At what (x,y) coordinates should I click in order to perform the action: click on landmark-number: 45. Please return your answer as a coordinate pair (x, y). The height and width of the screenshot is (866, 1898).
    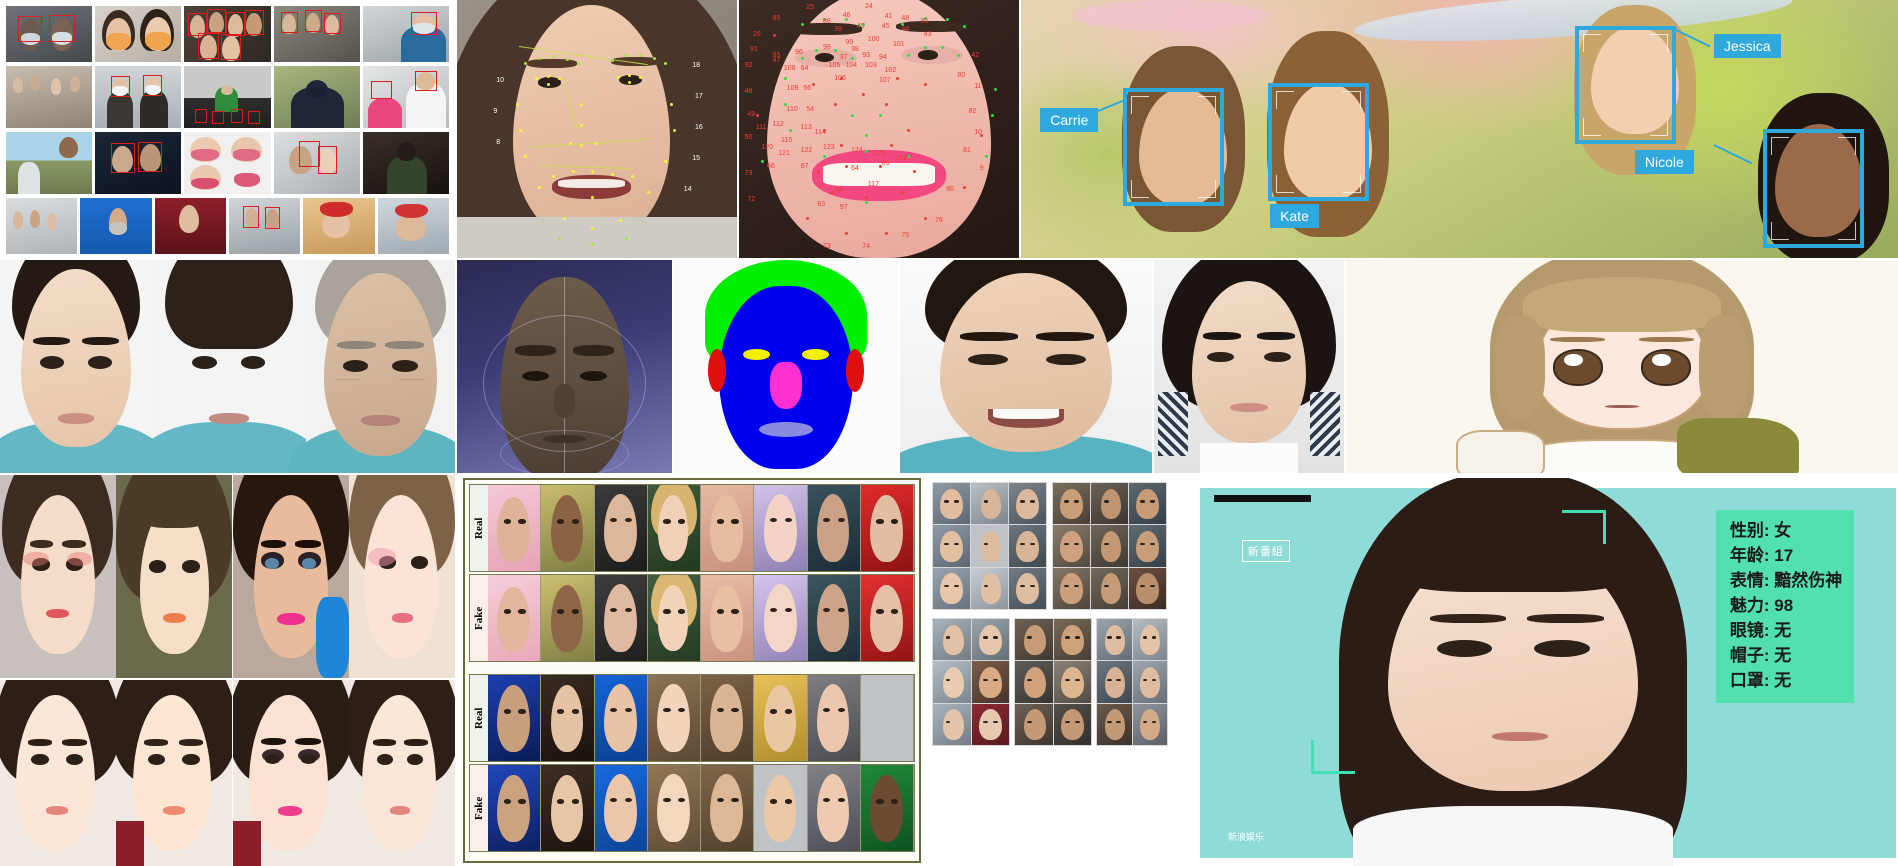
    Looking at the image, I should click on (885, 27).